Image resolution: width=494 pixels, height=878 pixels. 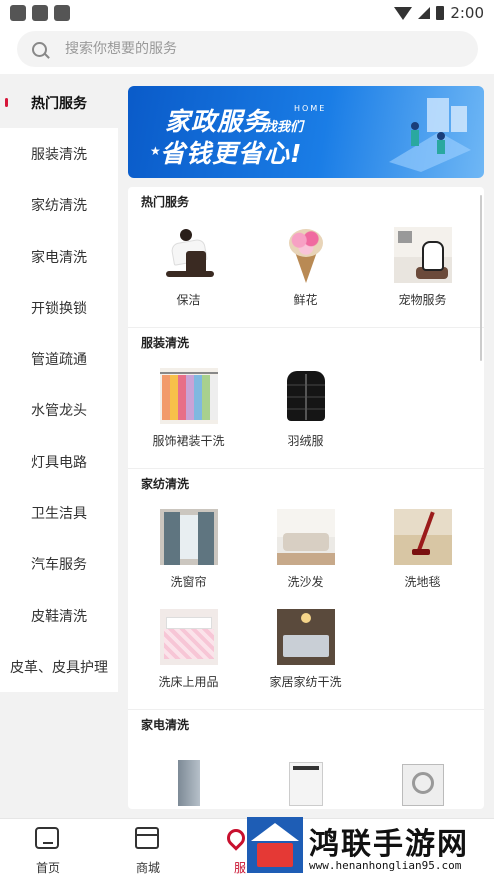 I want to click on down-jacket-photo, so click(x=305, y=396).